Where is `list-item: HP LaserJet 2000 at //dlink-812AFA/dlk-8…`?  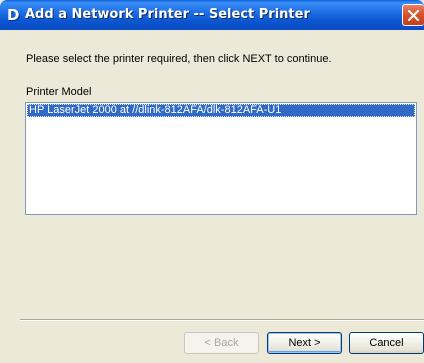 list-item: HP LaserJet 2000 at //dlink-812AFA/dlk-8… is located at coordinates (221, 110).